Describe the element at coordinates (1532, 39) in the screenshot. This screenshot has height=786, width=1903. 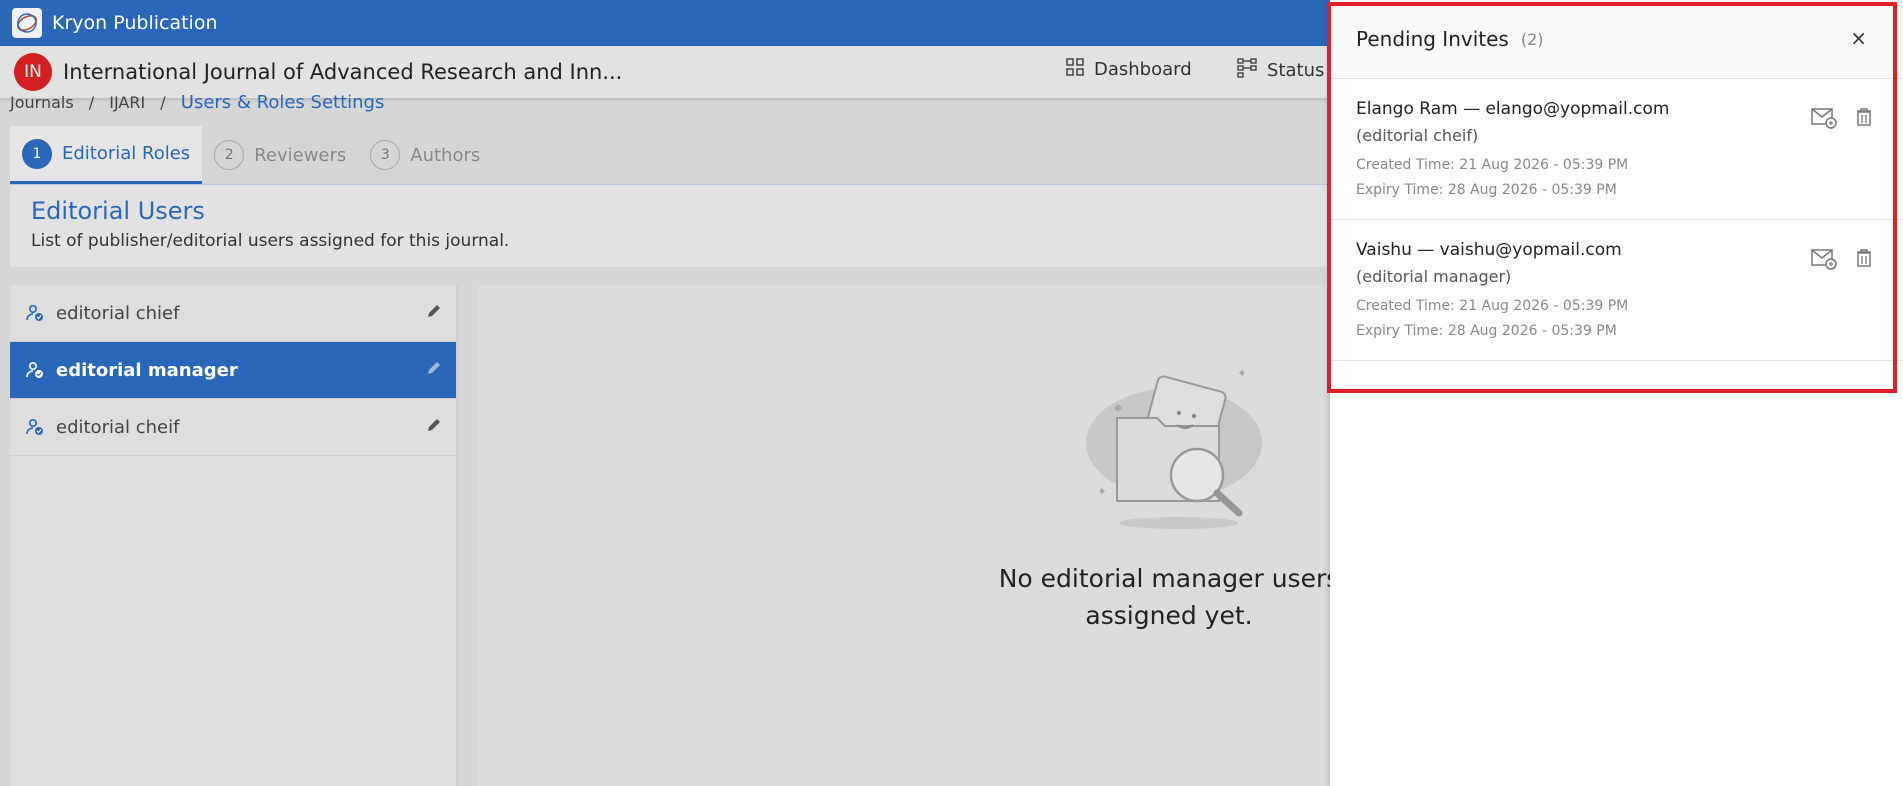
I see `invite-count: (2)` at that location.